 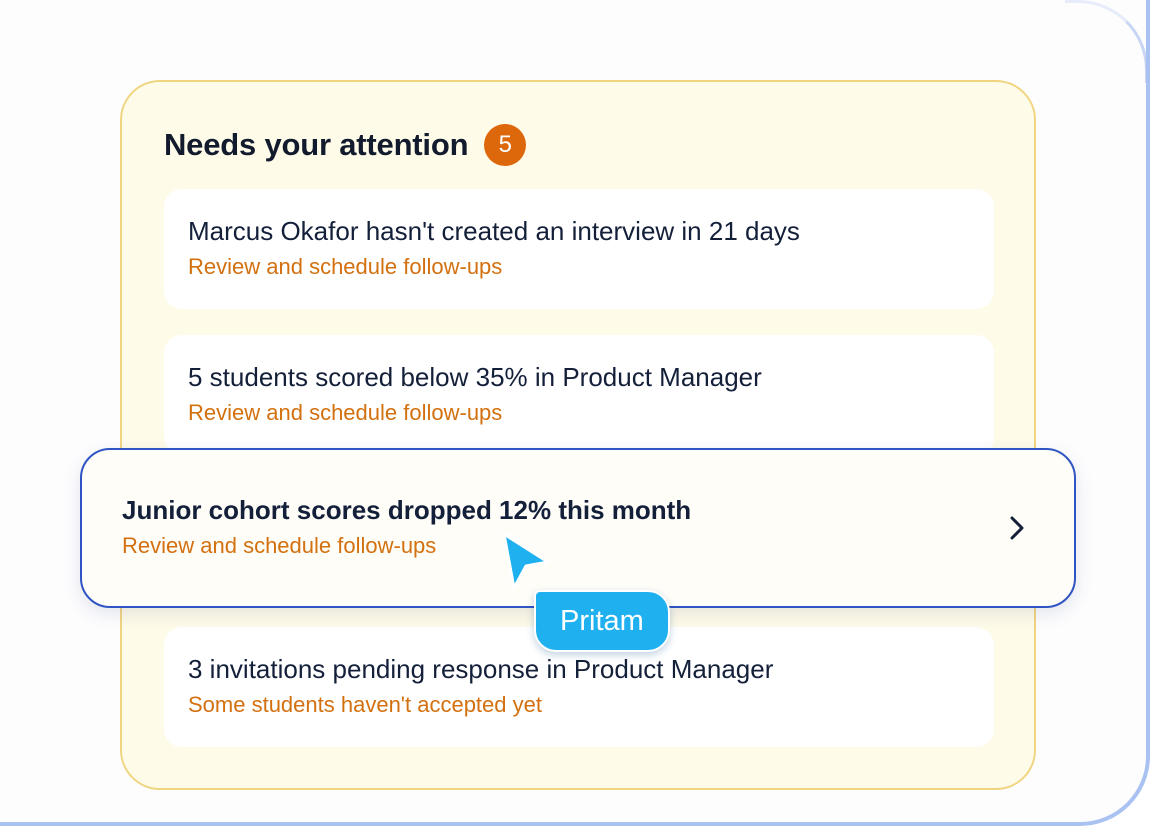 I want to click on panel-header: Needs your attention 5, so click(x=345, y=145).